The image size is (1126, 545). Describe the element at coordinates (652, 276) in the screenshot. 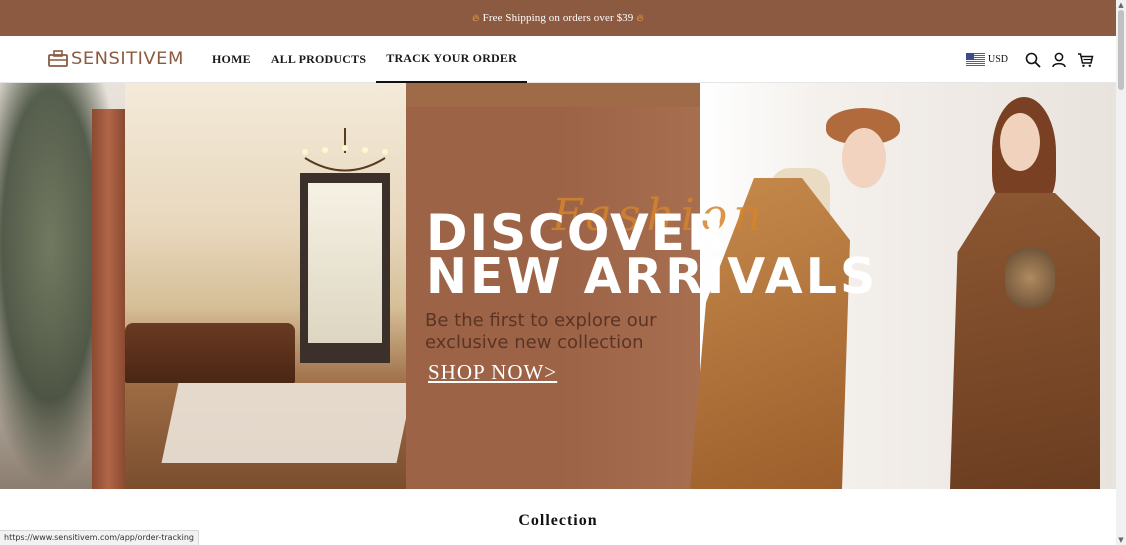

I see `hero-headline-line2: NEW ARRIVALS` at that location.